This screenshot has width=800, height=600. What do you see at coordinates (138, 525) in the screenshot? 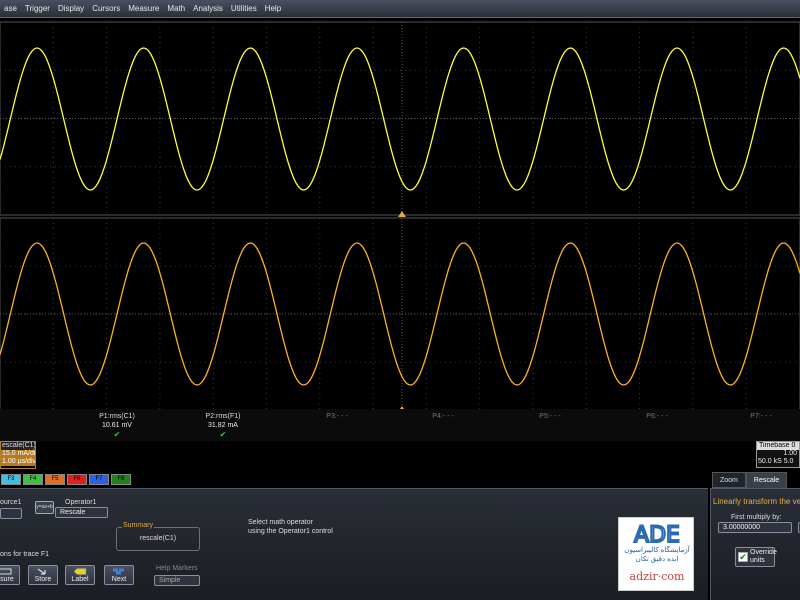
I see `summary-title: Summary` at bounding box center [138, 525].